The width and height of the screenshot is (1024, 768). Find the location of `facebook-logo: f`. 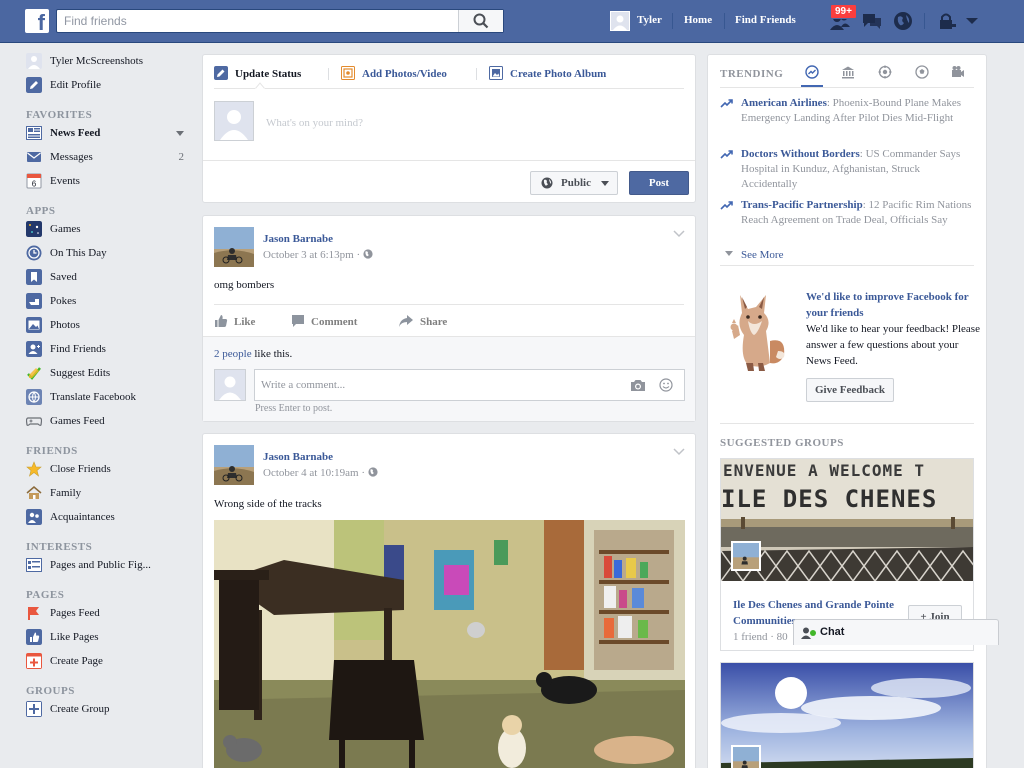

facebook-logo: f is located at coordinates (37, 21).